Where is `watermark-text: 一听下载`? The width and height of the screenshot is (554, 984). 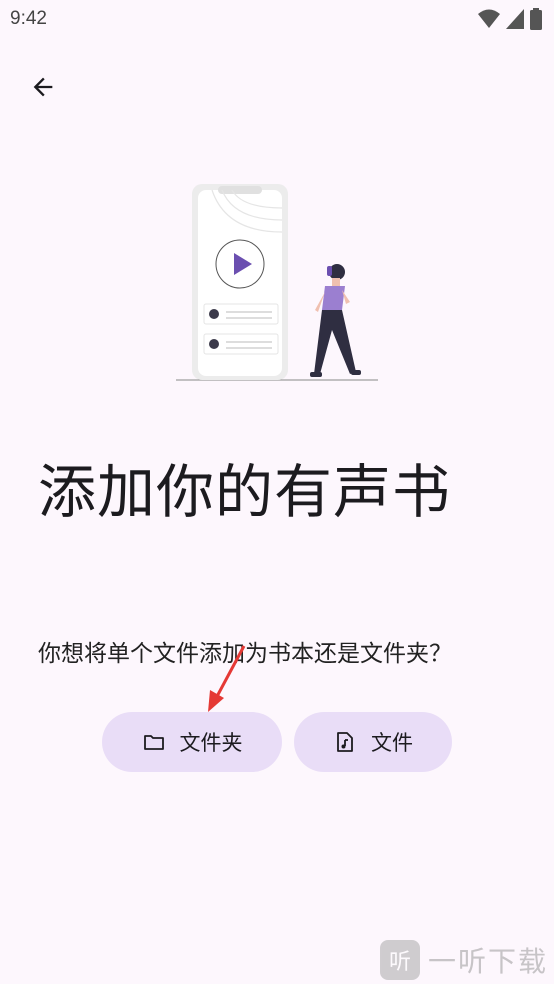 watermark-text: 一听下载 is located at coordinates (487, 961).